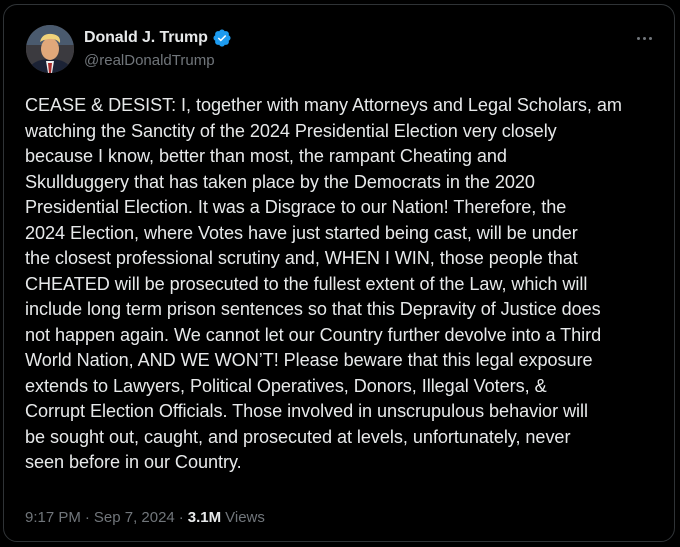 The image size is (680, 547). What do you see at coordinates (149, 60) in the screenshot?
I see `author-handle: @realDonaldTrump` at bounding box center [149, 60].